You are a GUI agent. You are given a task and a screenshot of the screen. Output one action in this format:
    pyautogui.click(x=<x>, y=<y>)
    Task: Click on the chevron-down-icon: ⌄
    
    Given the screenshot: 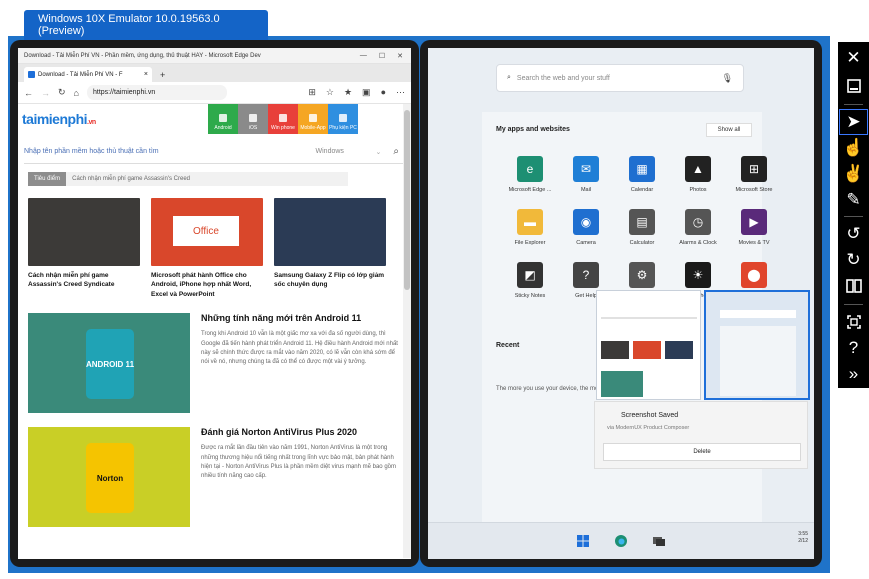 What is the action you would take?
    pyautogui.click(x=378, y=152)
    